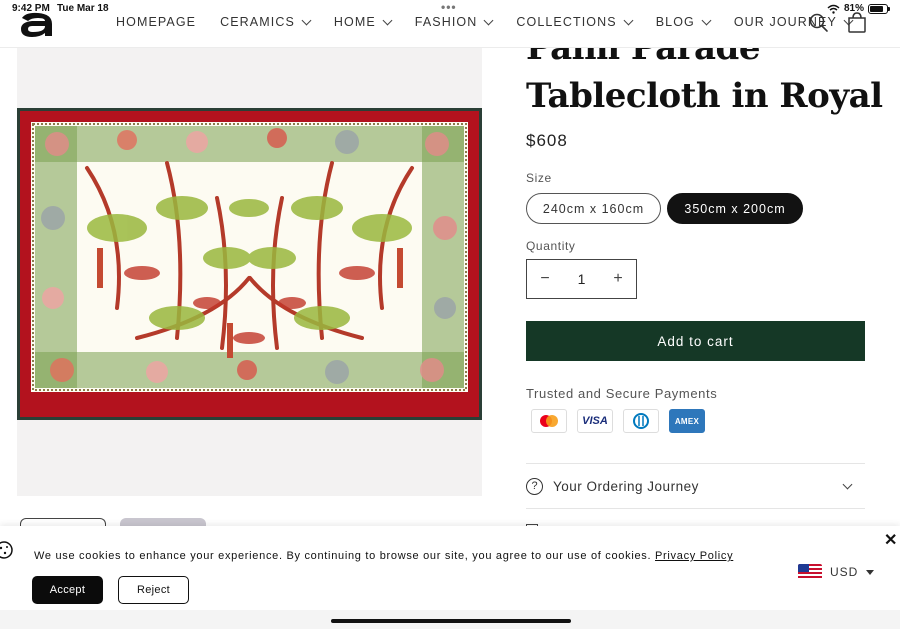 The height and width of the screenshot is (629, 900). Describe the element at coordinates (153, 590) in the screenshot. I see `reject-button: Reject` at that location.